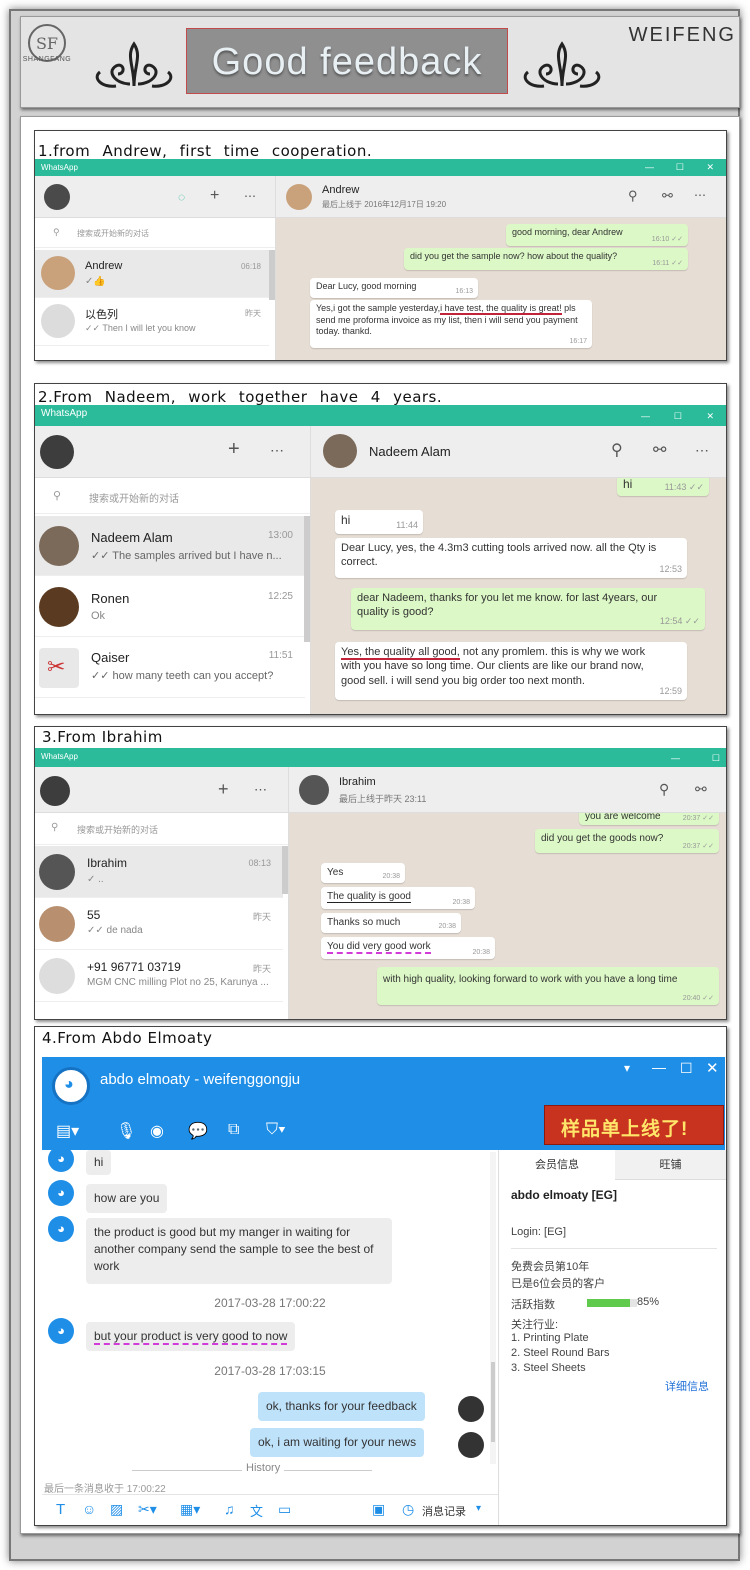 The image size is (750, 1570). Describe the element at coordinates (710, 167) in the screenshot. I see `s1-close-icon: ✕` at that location.